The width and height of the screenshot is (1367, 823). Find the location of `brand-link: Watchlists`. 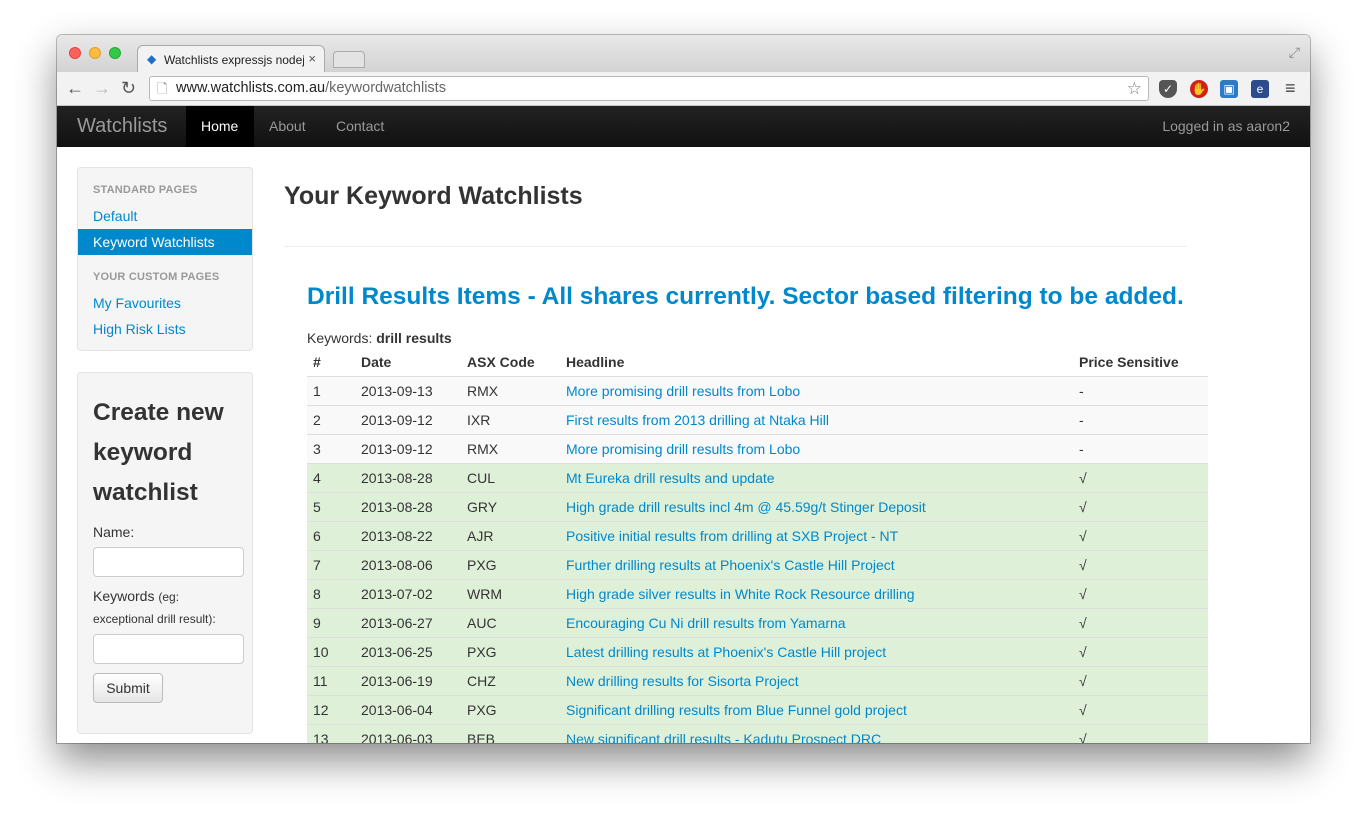

brand-link: Watchlists is located at coordinates (122, 126).